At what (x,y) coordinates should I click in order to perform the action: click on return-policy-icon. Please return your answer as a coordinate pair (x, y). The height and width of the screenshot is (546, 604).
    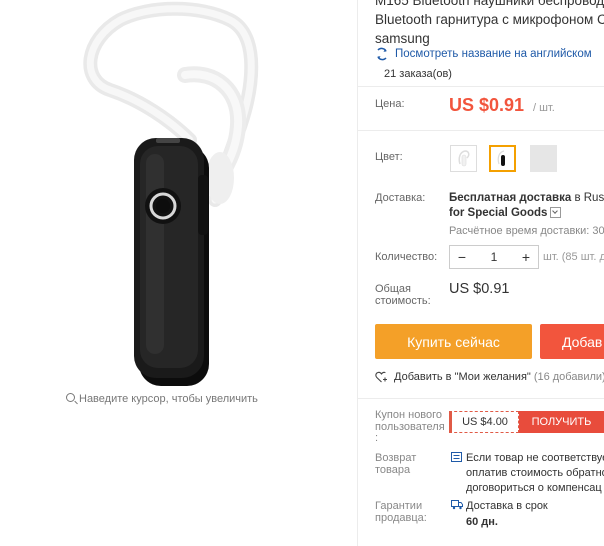
    Looking at the image, I should click on (456, 457).